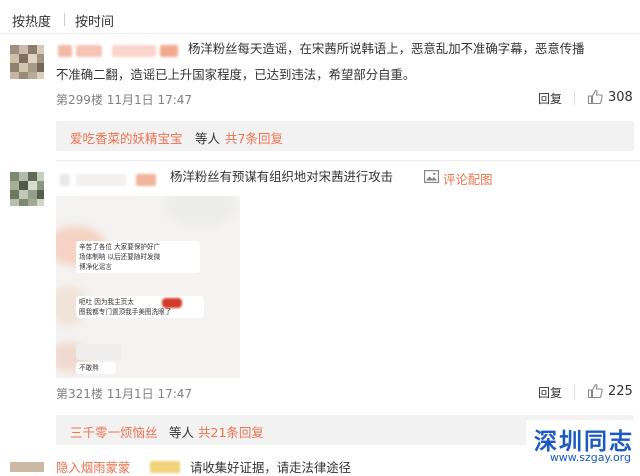 This screenshot has width=640, height=476. I want to click on sort-by-hot-tab: 按热度, so click(31, 20).